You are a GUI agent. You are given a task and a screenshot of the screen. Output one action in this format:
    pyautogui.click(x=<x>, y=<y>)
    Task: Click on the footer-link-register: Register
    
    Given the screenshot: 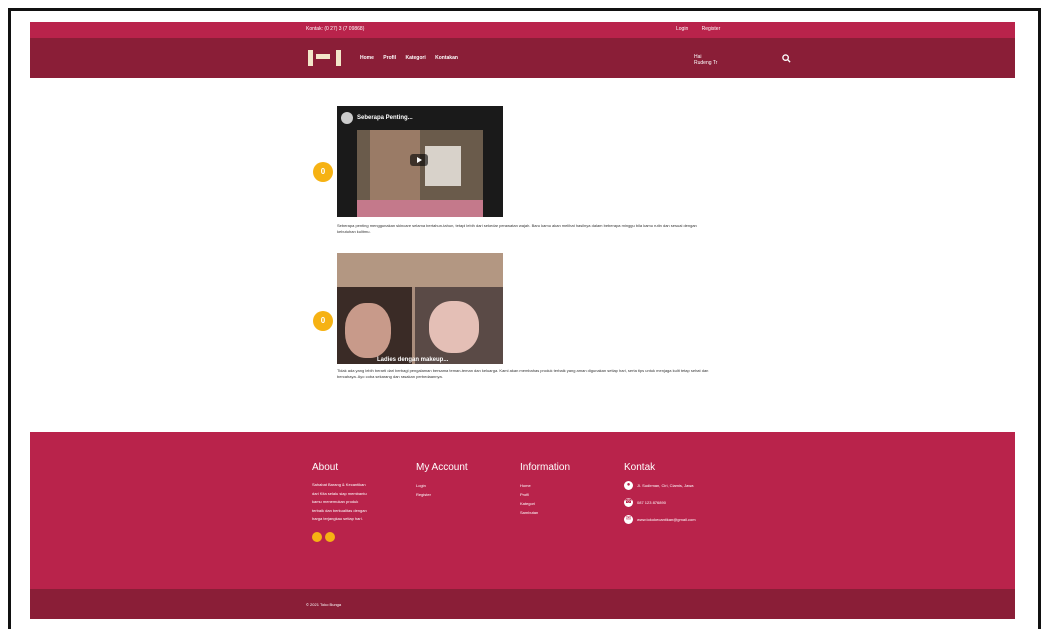 What is the action you would take?
    pyautogui.click(x=442, y=494)
    